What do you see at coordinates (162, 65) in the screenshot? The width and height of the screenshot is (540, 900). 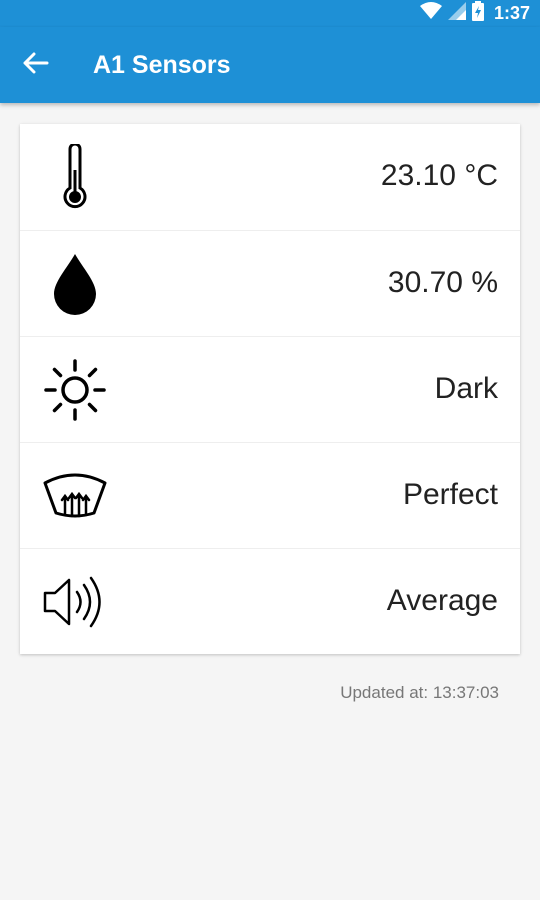 I see `app-title: A1 Sensors` at bounding box center [162, 65].